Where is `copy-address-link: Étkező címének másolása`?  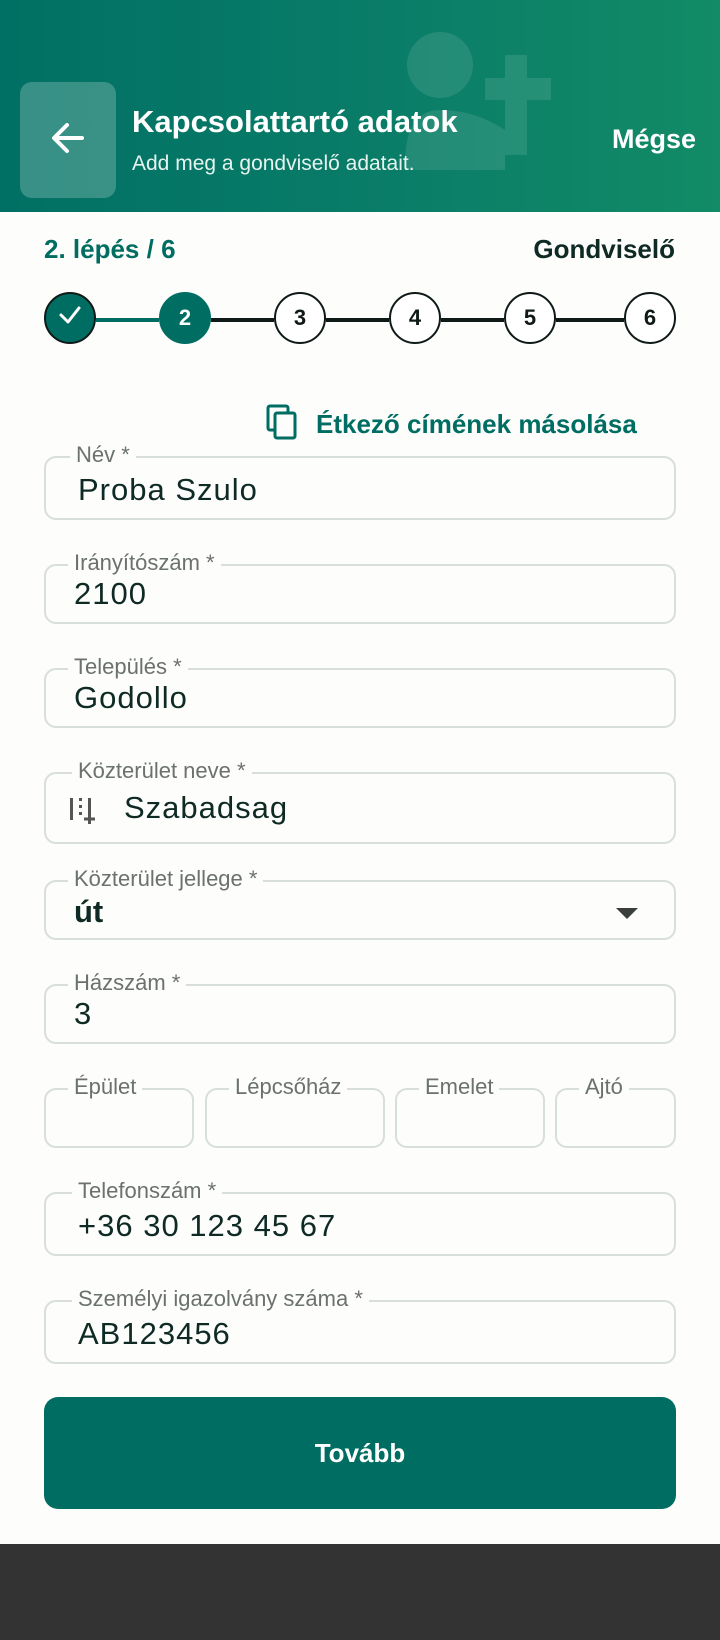
copy-address-link: Étkező címének másolása is located at coordinates (451, 424).